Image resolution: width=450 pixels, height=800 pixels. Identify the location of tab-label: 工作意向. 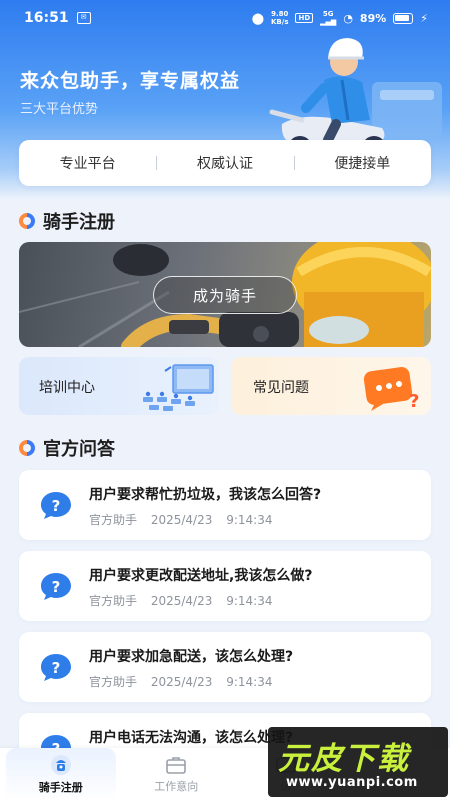
(176, 786).